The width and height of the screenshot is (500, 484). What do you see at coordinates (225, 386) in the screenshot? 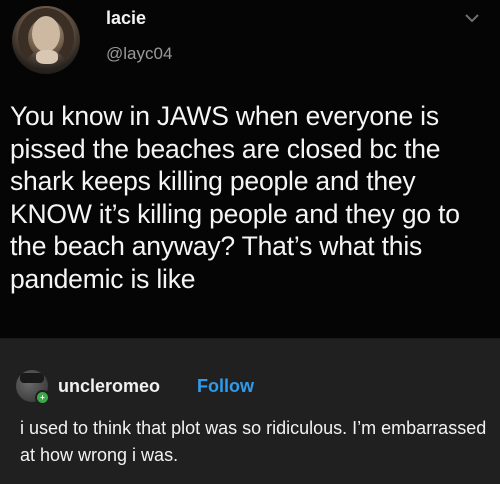
I see `follow-button: Follow` at bounding box center [225, 386].